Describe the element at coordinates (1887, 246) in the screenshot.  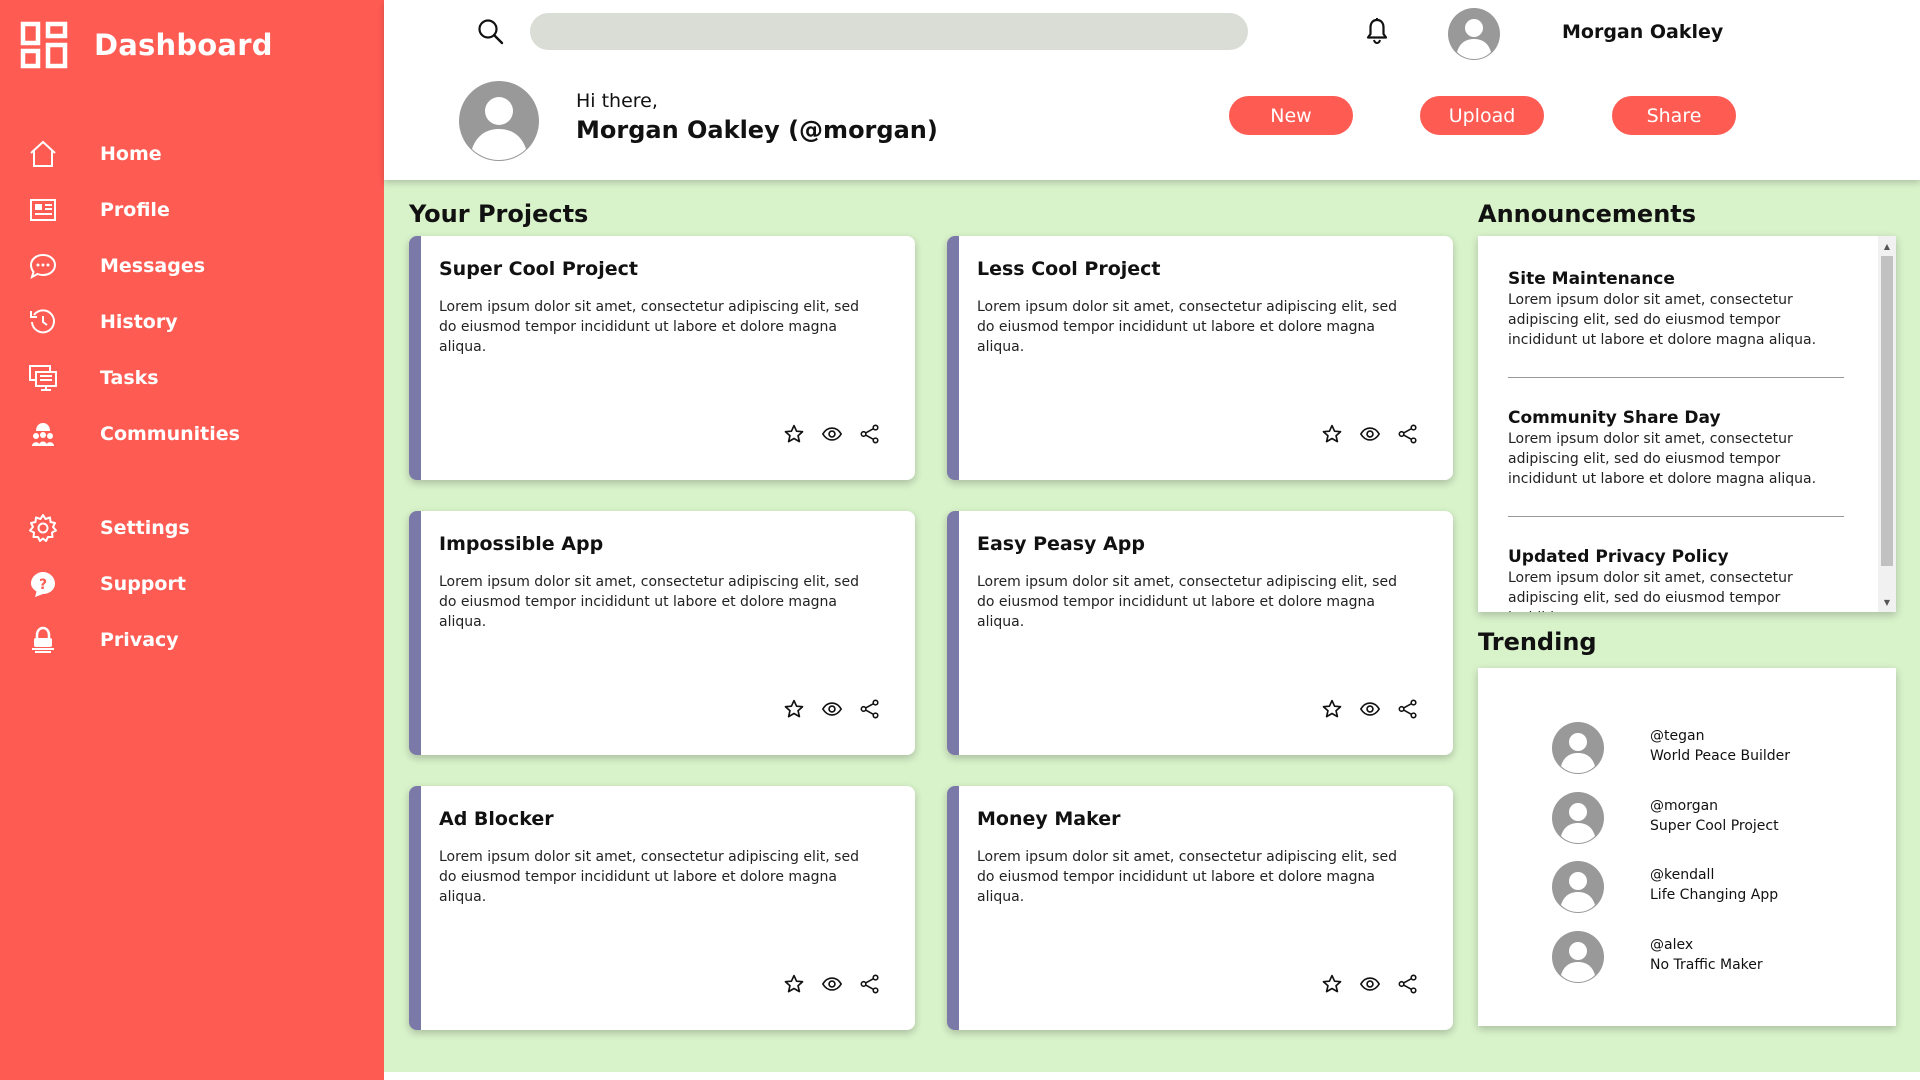
I see `scroll-up-arrow-icon: ▲` at that location.